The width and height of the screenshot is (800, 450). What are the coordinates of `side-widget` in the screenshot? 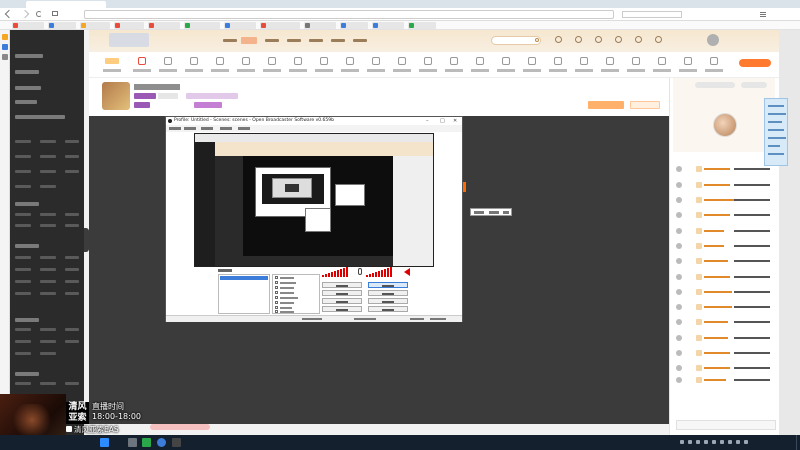 It's located at (776, 132).